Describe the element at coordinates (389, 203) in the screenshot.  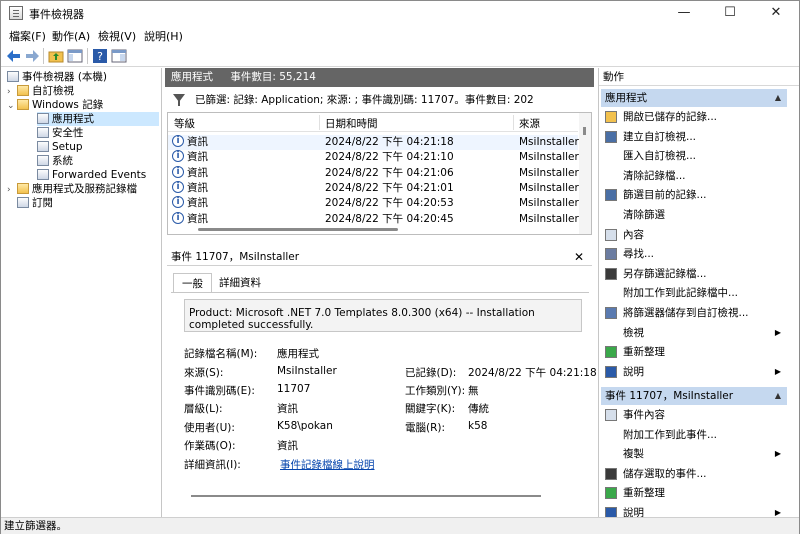
I see `row-datetime: 2024/8/22 下午 04:20:53` at that location.